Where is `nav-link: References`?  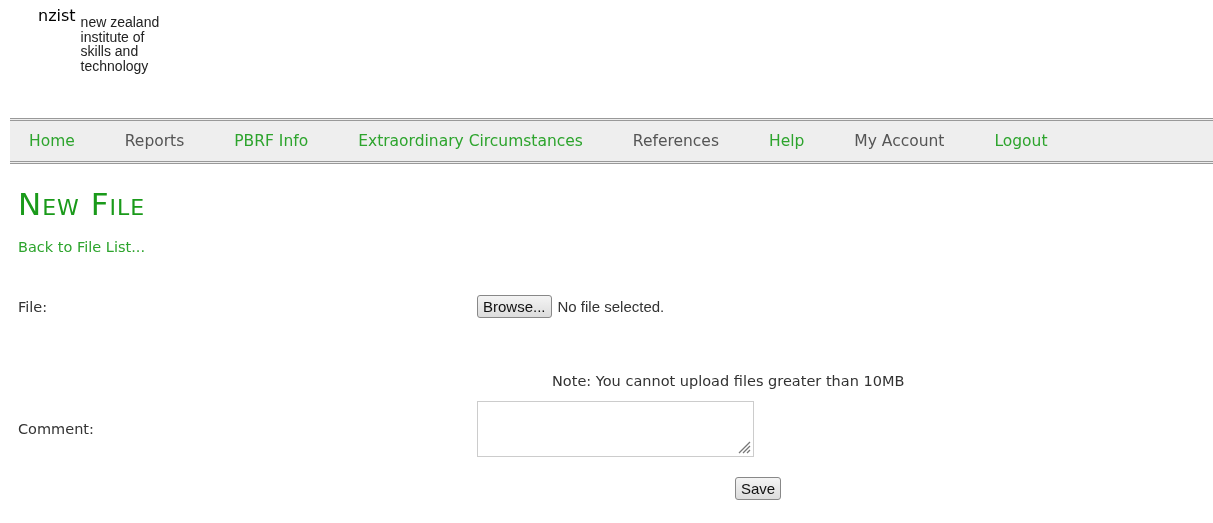 nav-link: References is located at coordinates (675, 141).